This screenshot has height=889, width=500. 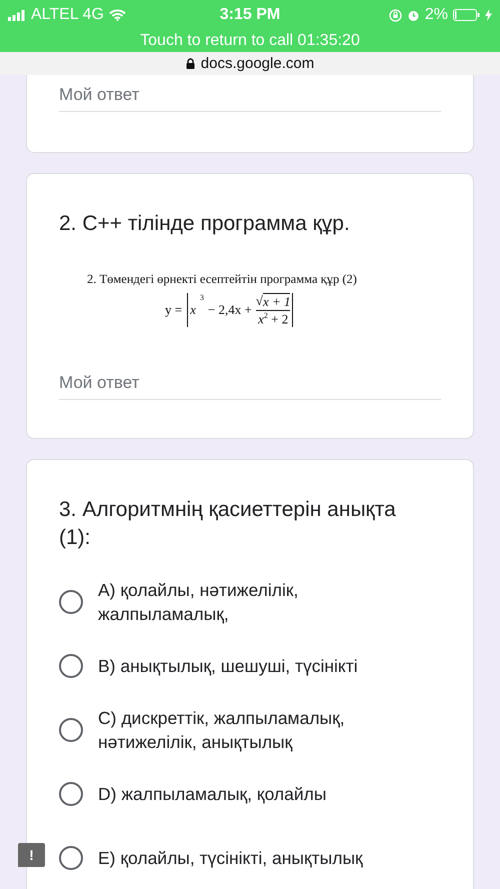 I want to click on lock-icon, so click(x=190, y=63).